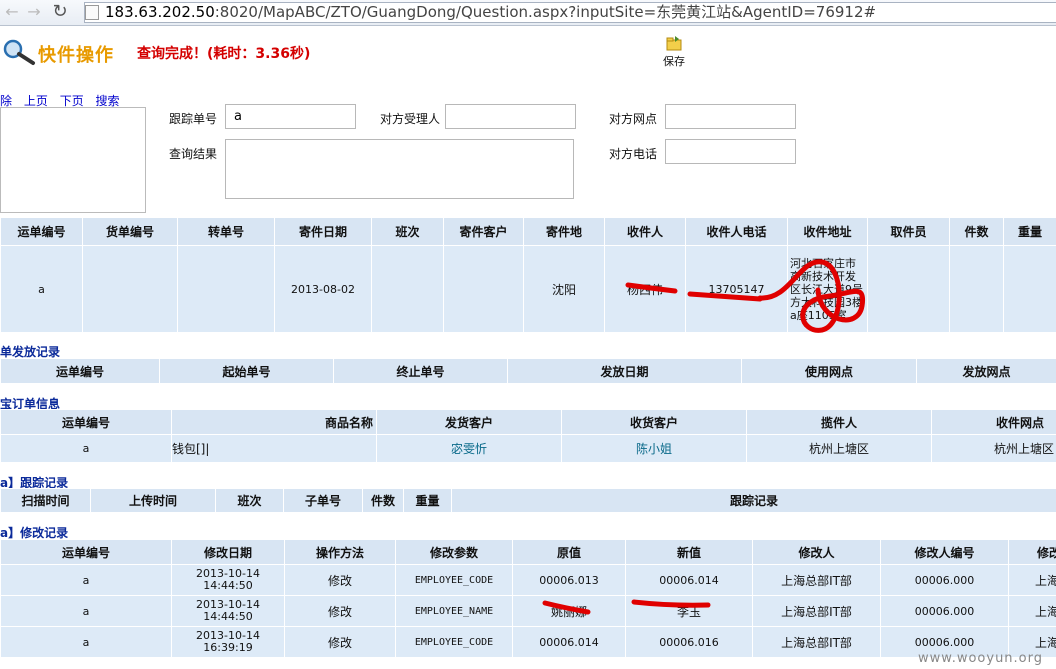 The height and width of the screenshot is (669, 1056). What do you see at coordinates (730, 151) in the screenshot?
I see `other-phone-input` at bounding box center [730, 151].